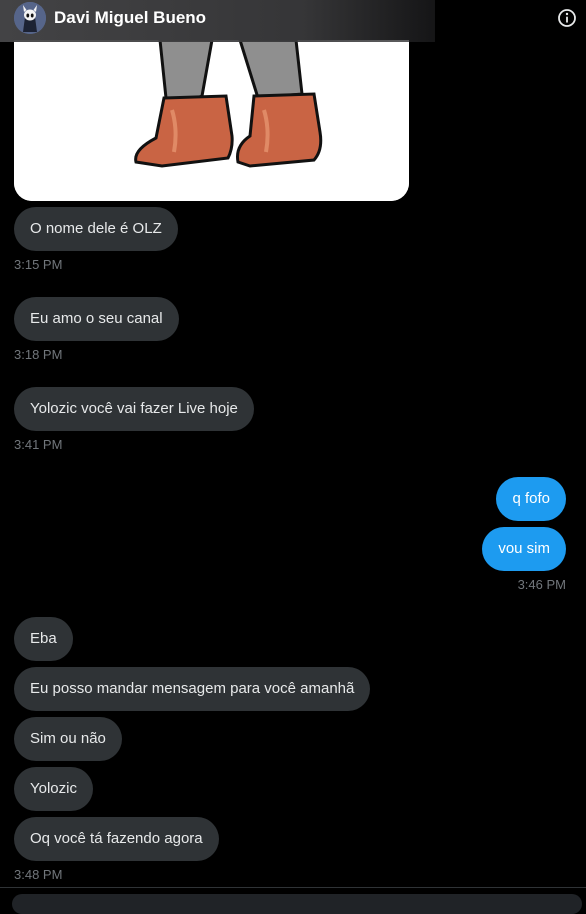  What do you see at coordinates (130, 18) in the screenshot?
I see `contact-name: Davi Miguel Bueno` at bounding box center [130, 18].